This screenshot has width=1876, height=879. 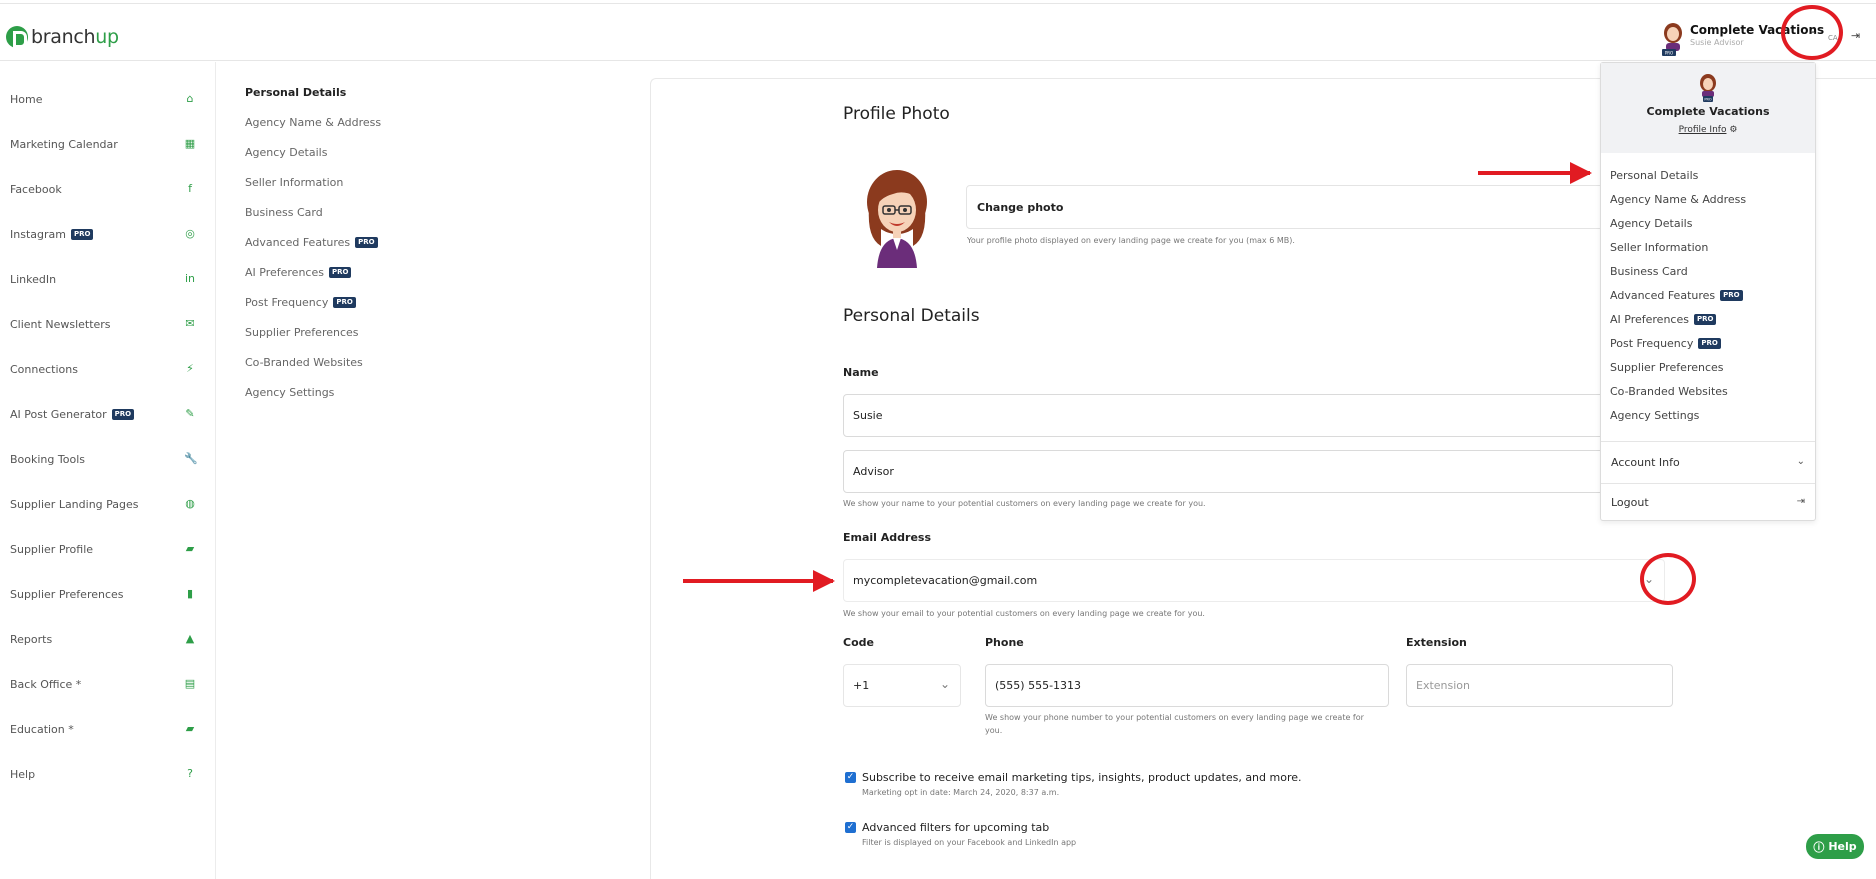 I want to click on dropdown-item-label: AI Preferences, so click(x=1649, y=319).